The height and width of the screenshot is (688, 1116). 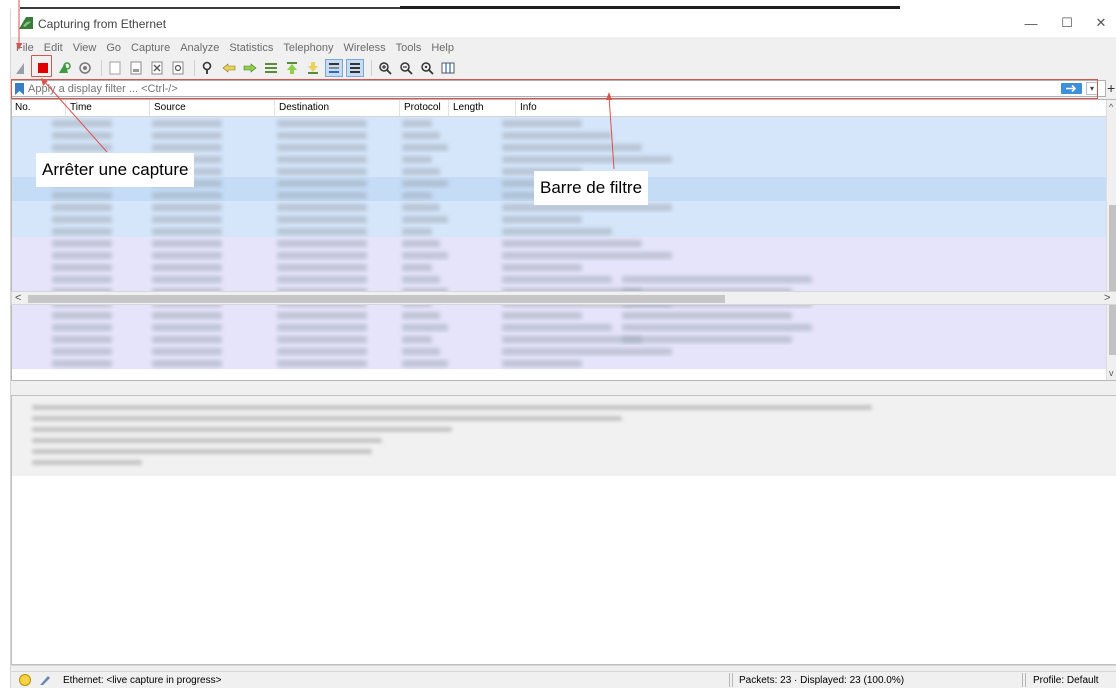 I want to click on start-capture-button, so click(x=22, y=68).